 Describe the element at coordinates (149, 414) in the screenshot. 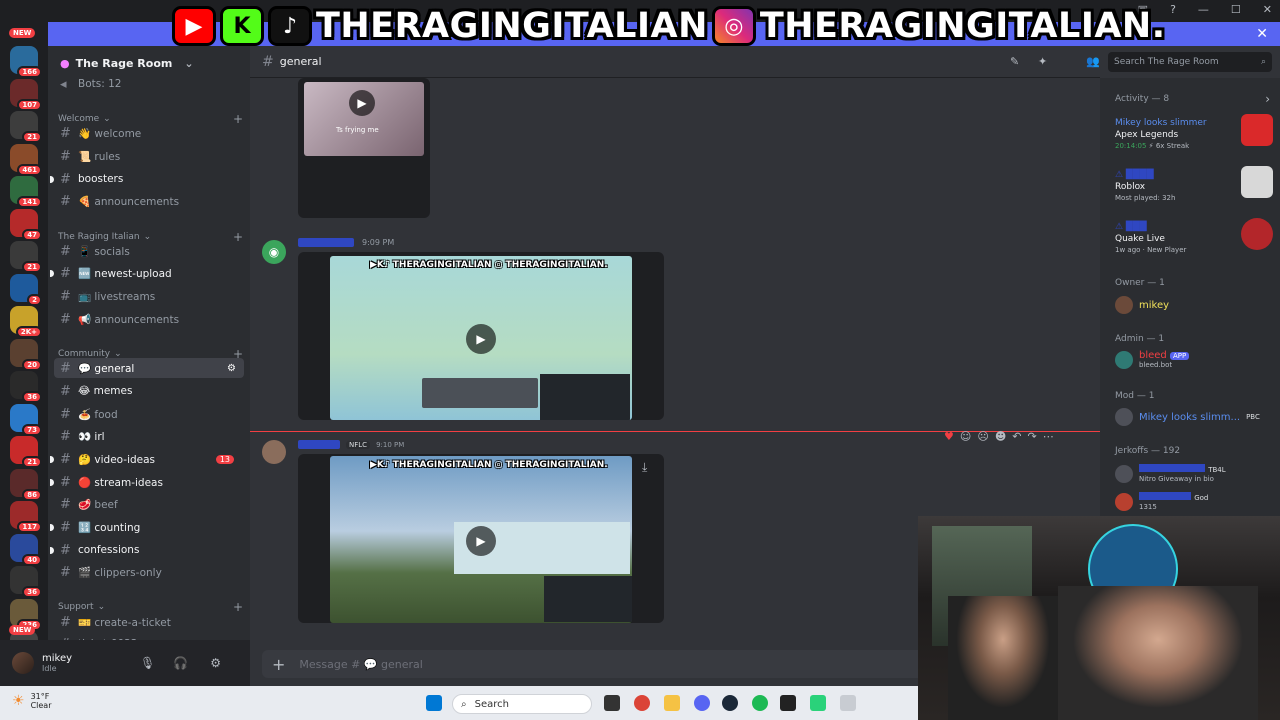

I see `channel-food: # 🍝 food` at that location.